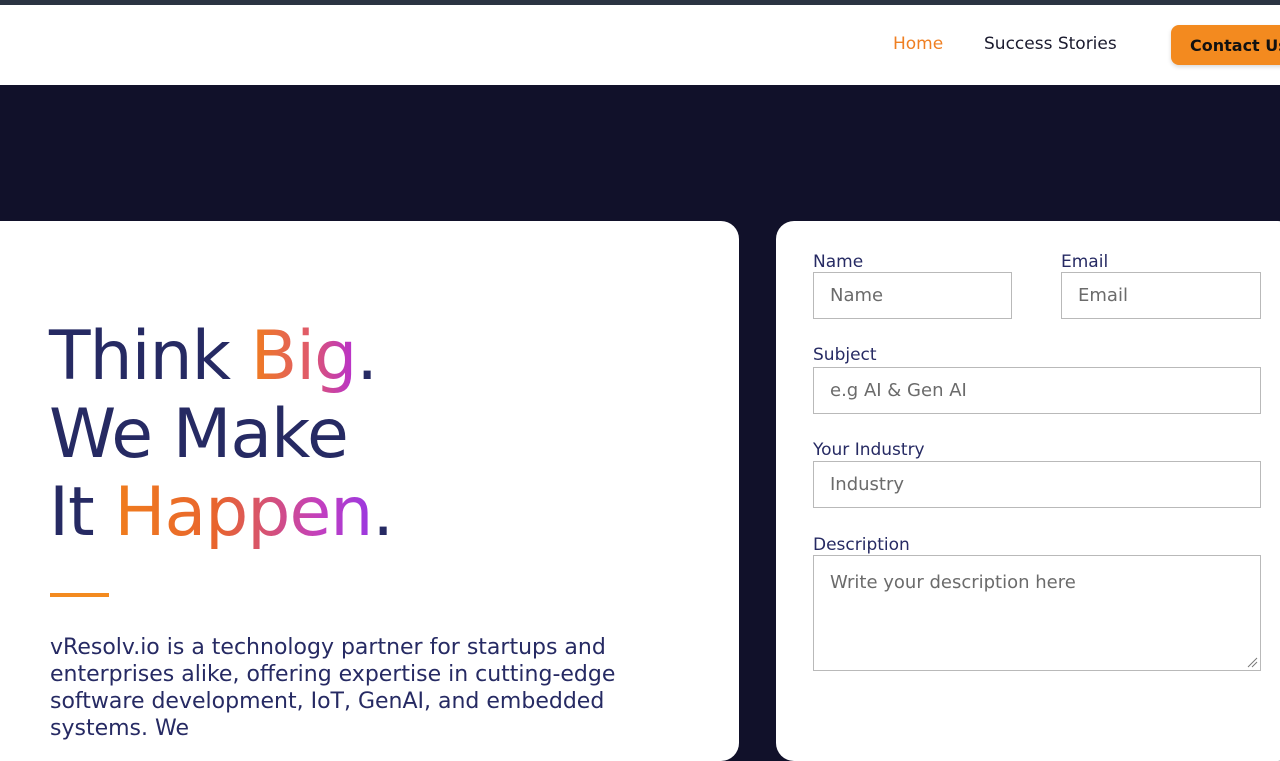 The width and height of the screenshot is (1280, 761). What do you see at coordinates (1037, 484) in the screenshot?
I see `industry-input` at bounding box center [1037, 484].